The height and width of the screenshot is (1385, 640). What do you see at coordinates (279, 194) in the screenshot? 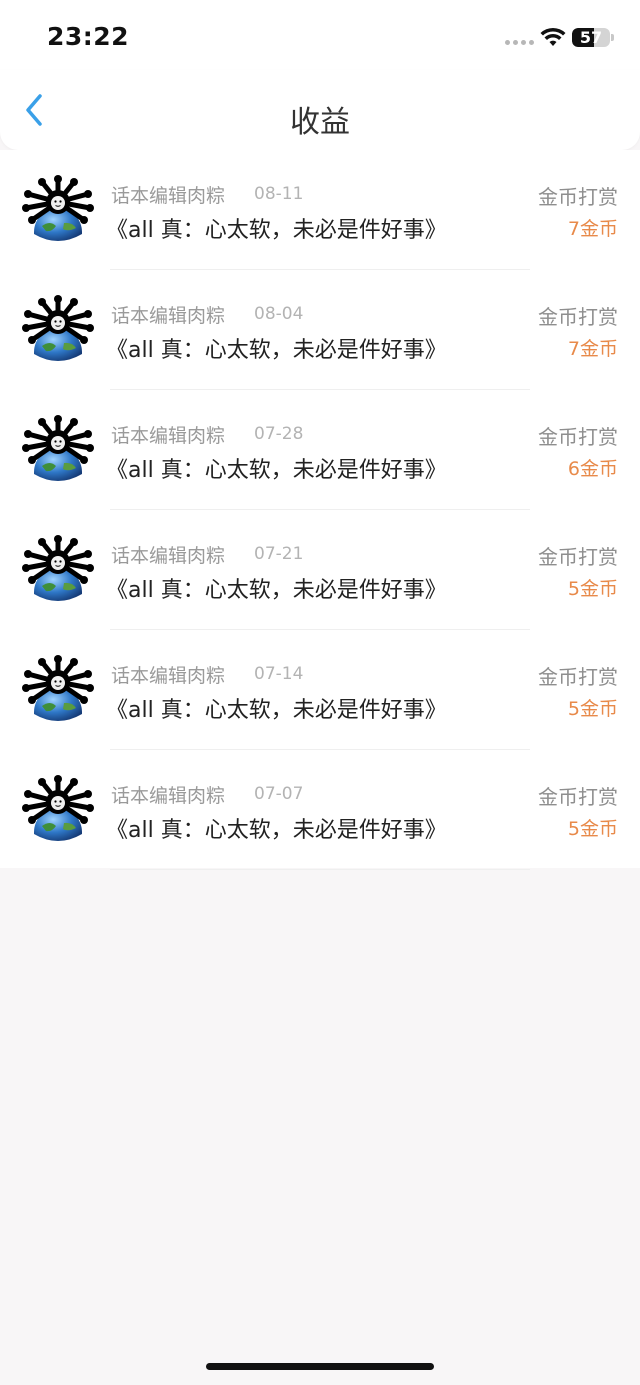
I see `reward-date: 08-11` at bounding box center [279, 194].